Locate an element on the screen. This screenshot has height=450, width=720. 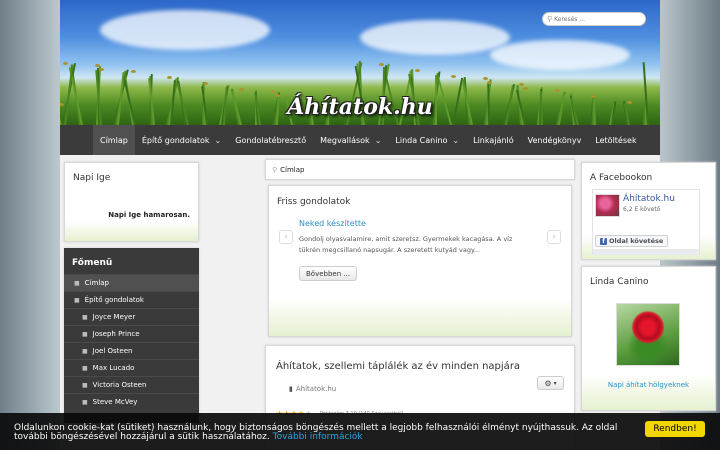
article-tools-button: ⚙ ▾ is located at coordinates (550, 383).